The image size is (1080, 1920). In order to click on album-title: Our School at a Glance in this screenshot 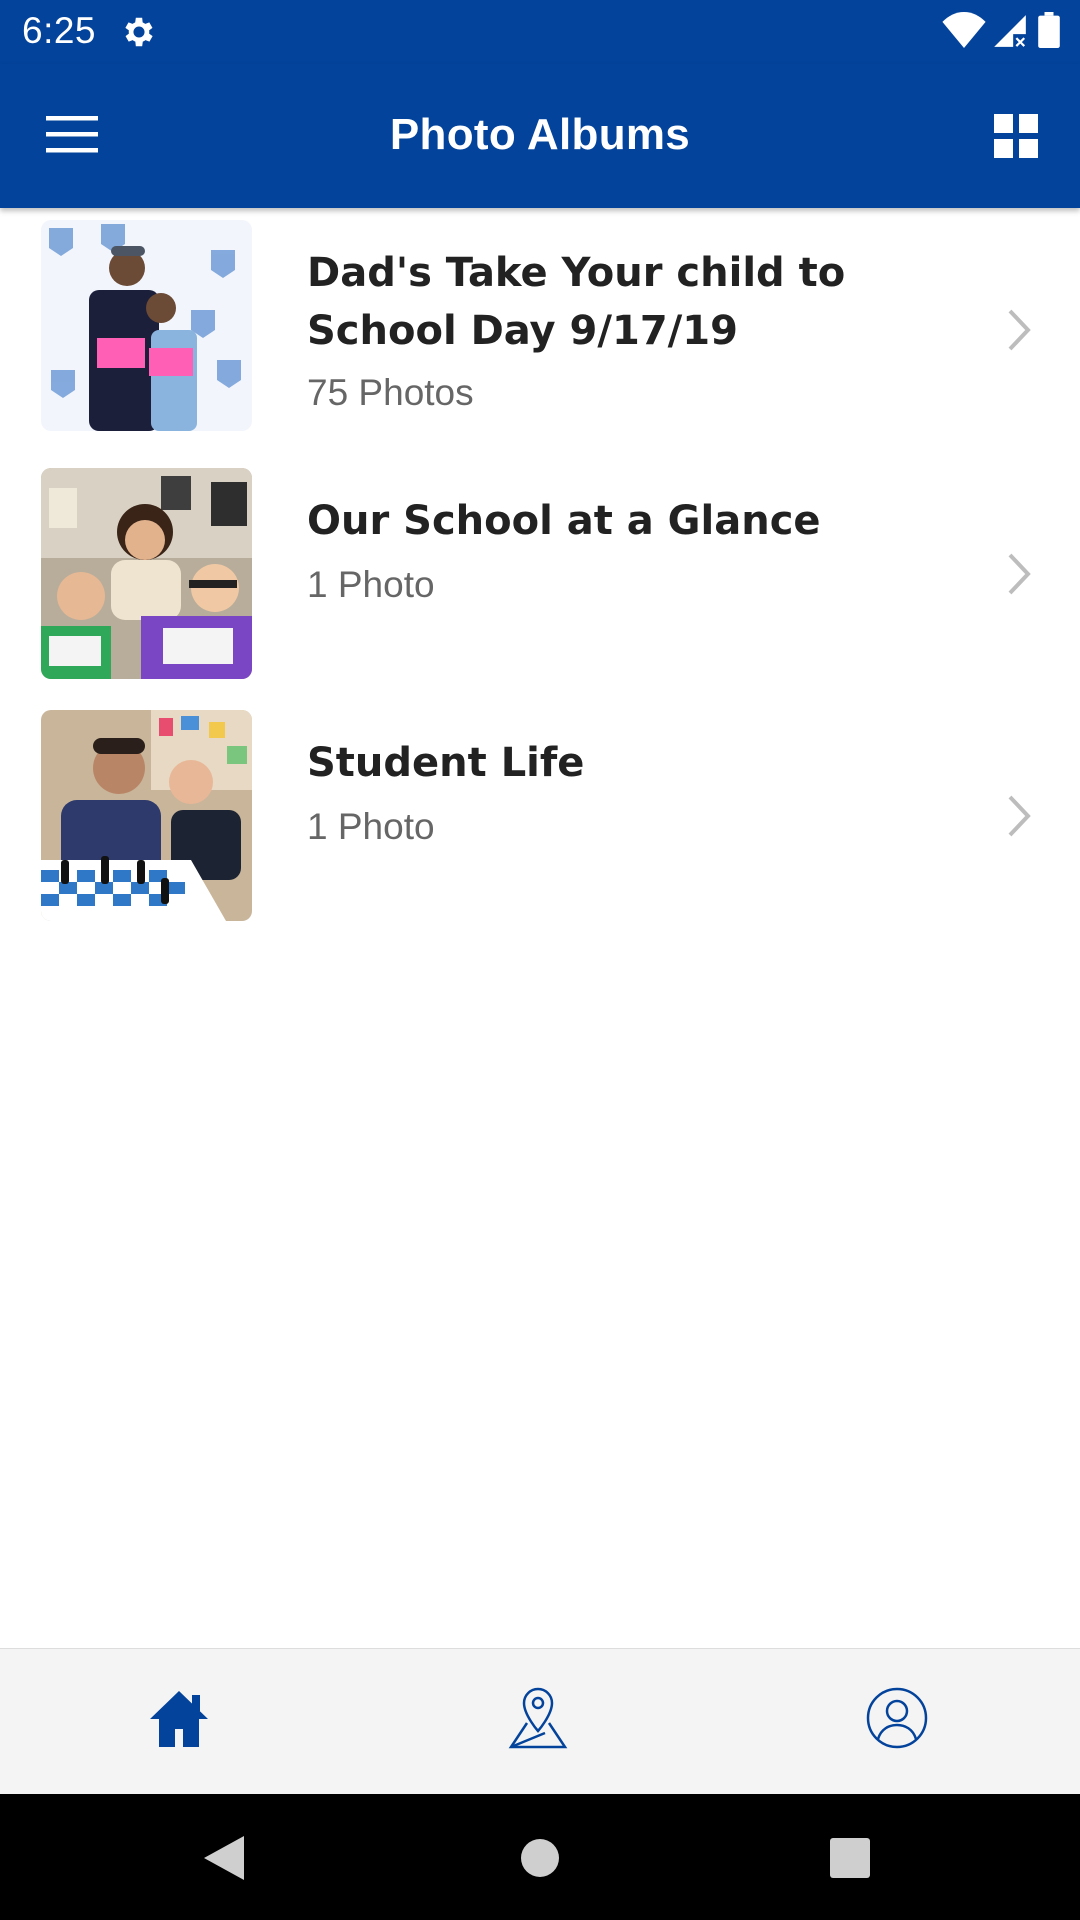, I will do `click(564, 521)`.